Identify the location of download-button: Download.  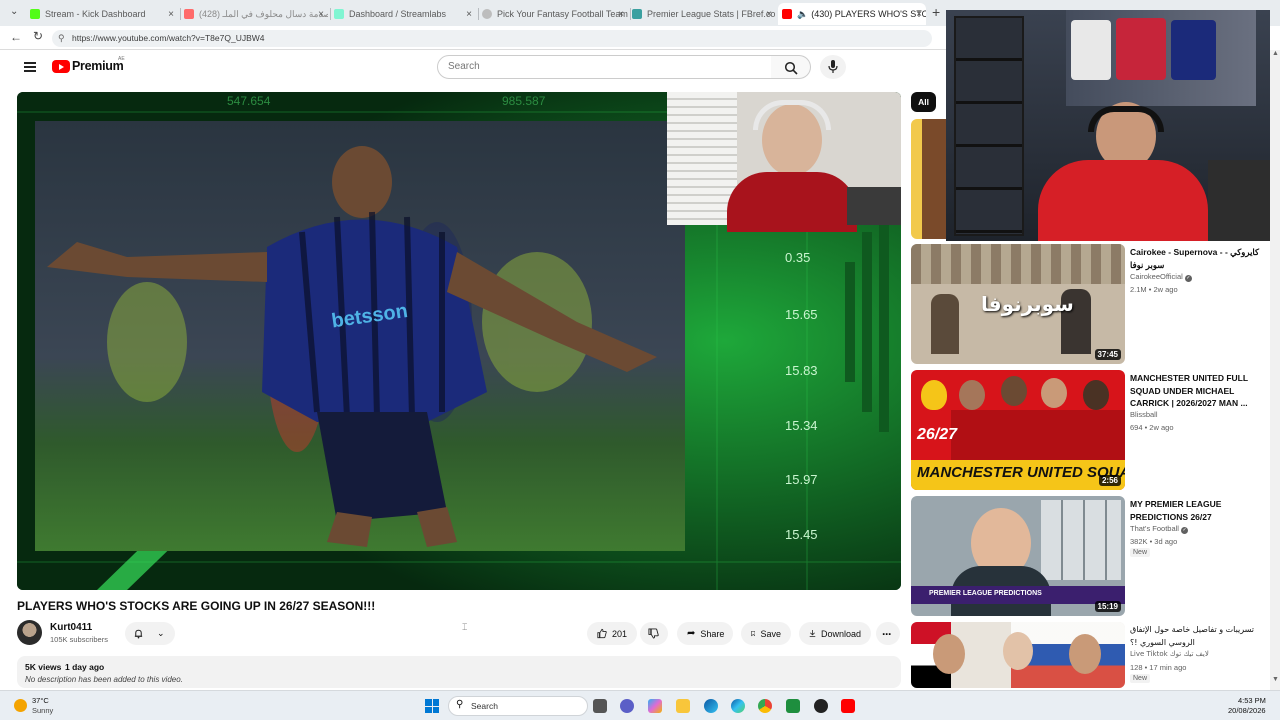
(835, 633).